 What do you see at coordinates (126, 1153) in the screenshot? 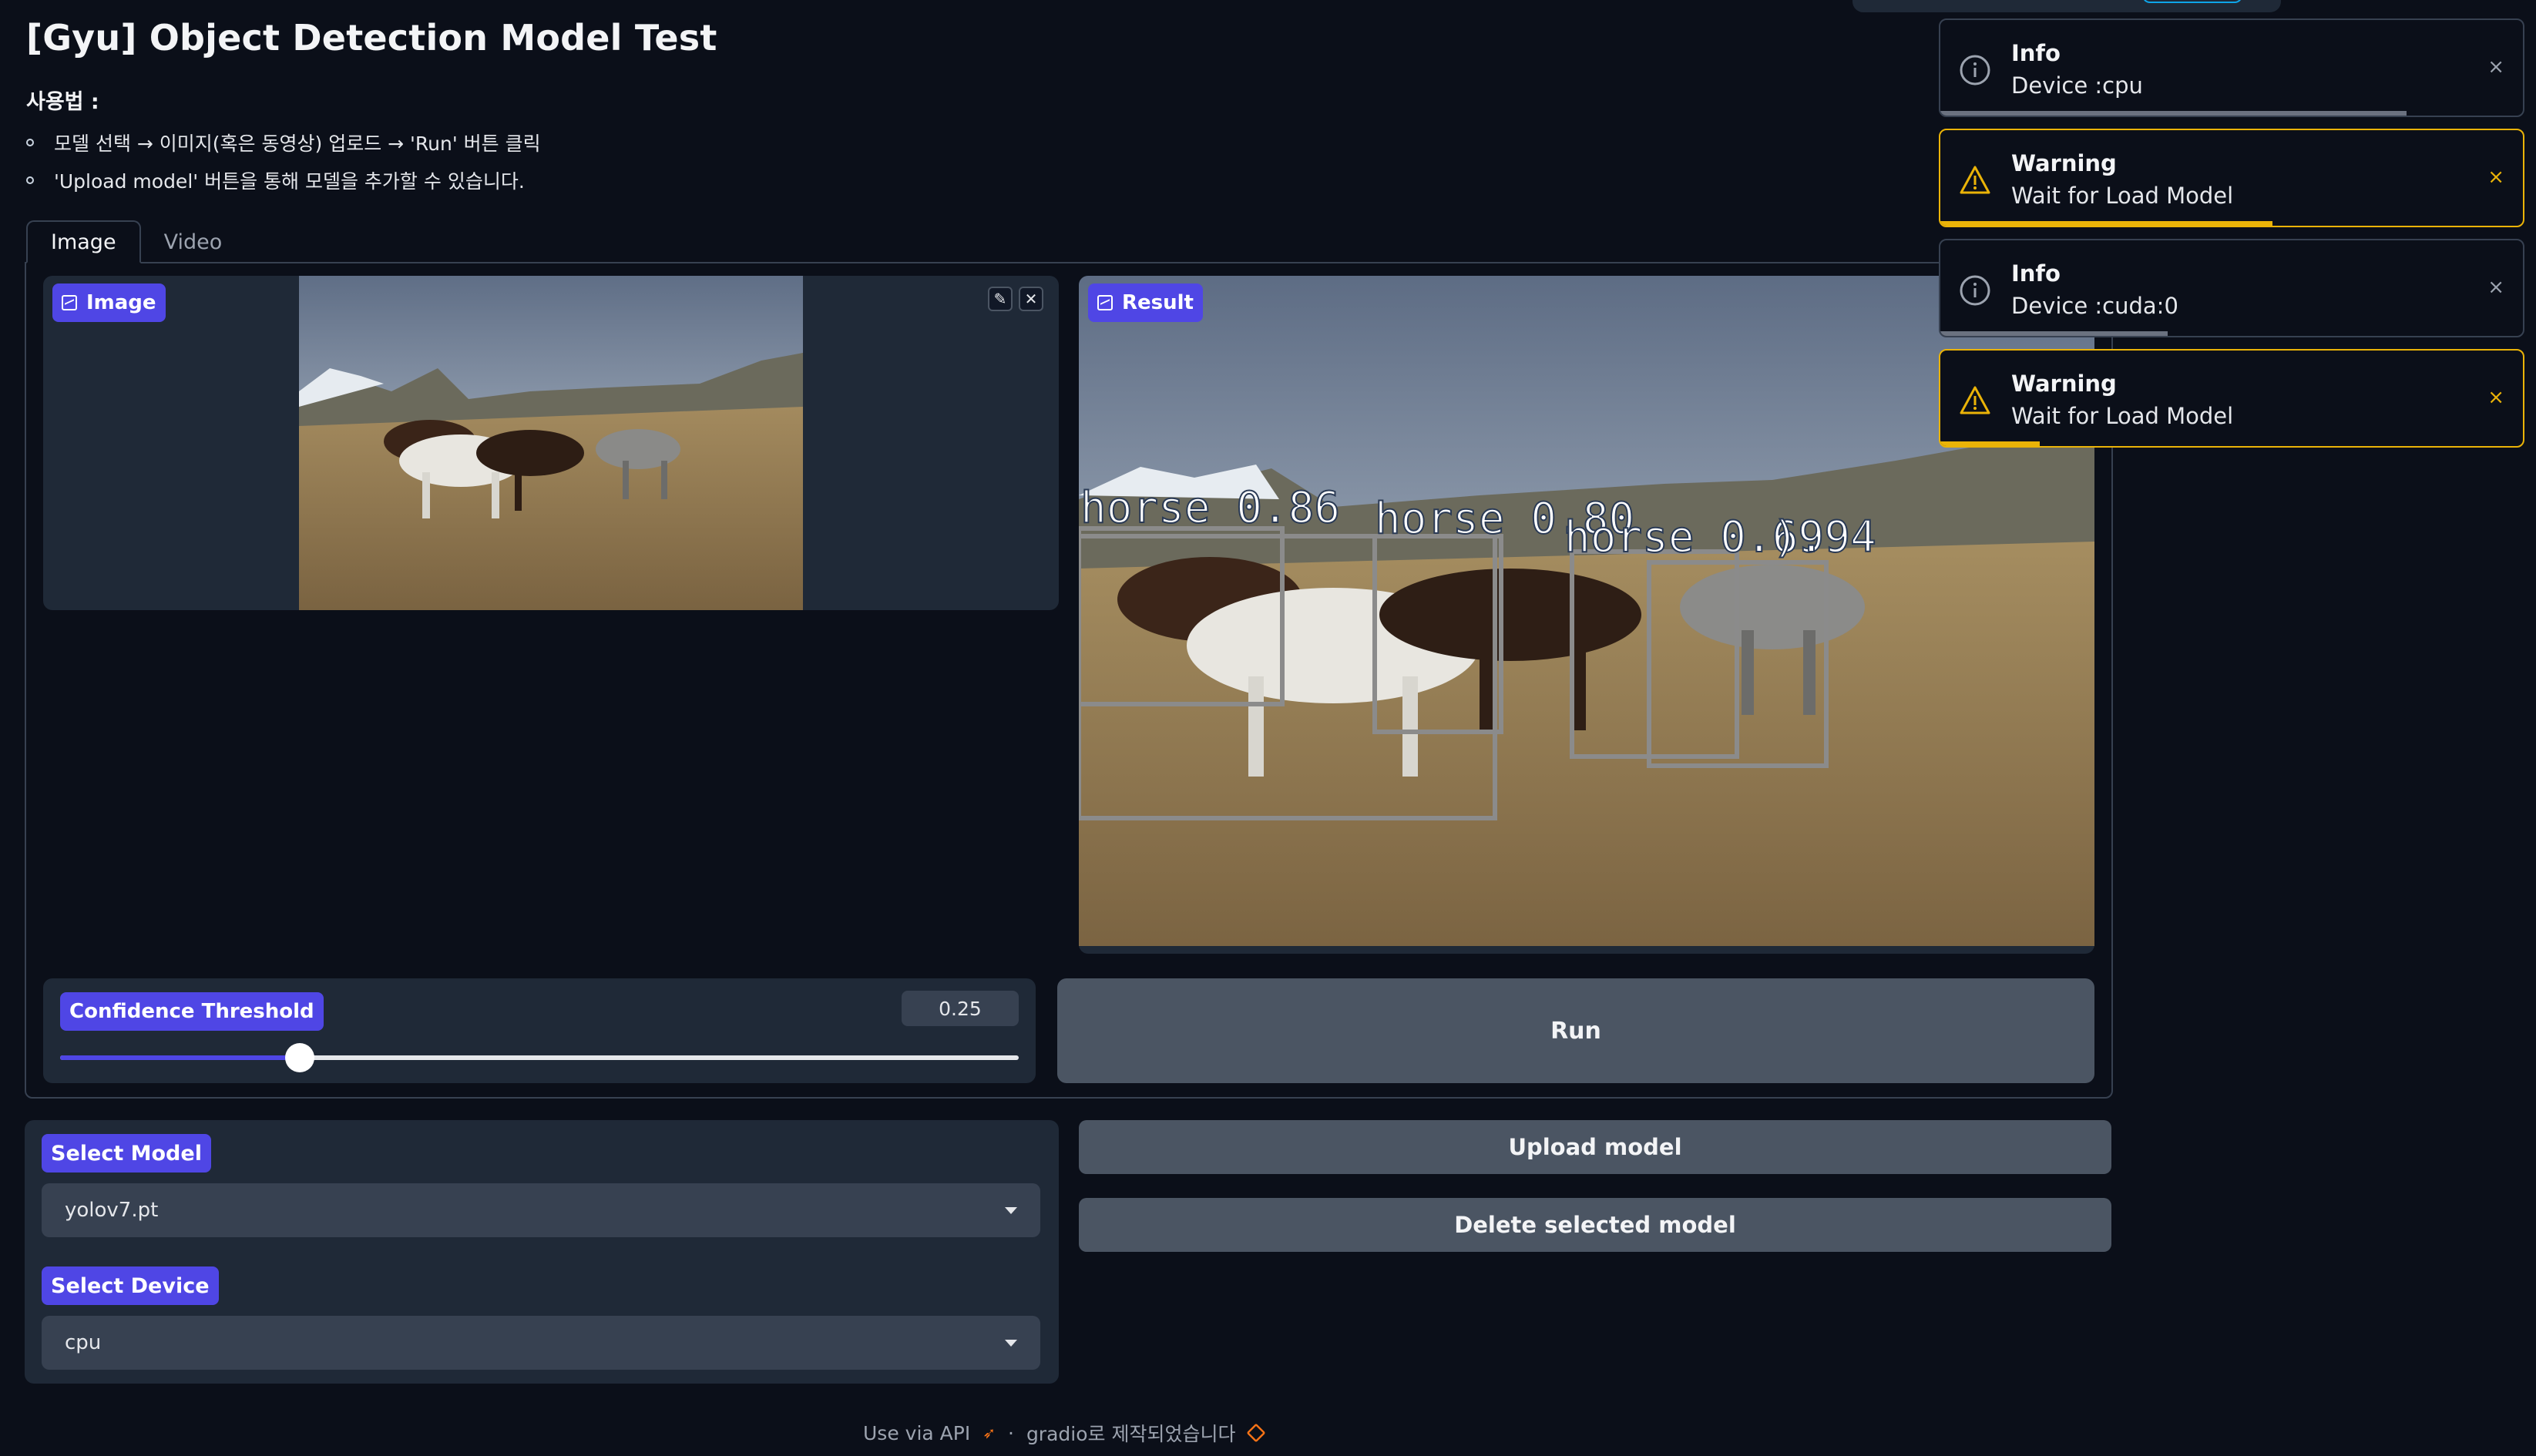
I see `select-model-label: Select Model` at bounding box center [126, 1153].